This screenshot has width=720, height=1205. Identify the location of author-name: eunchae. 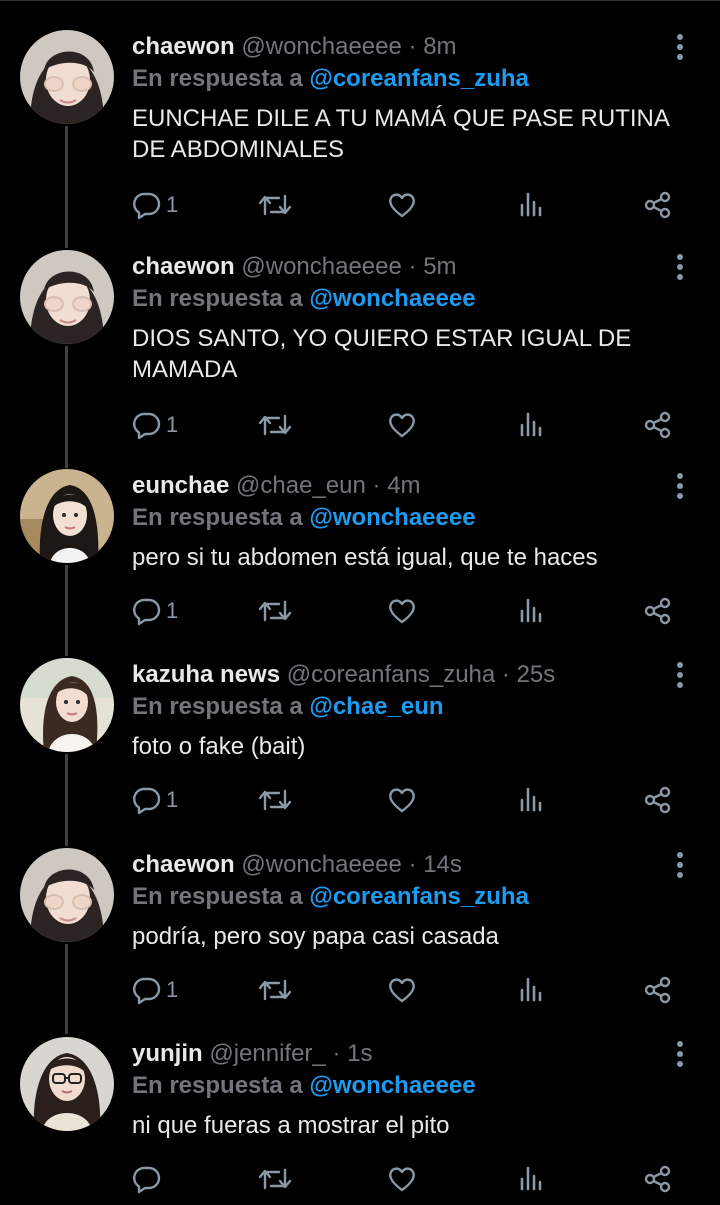
(180, 485).